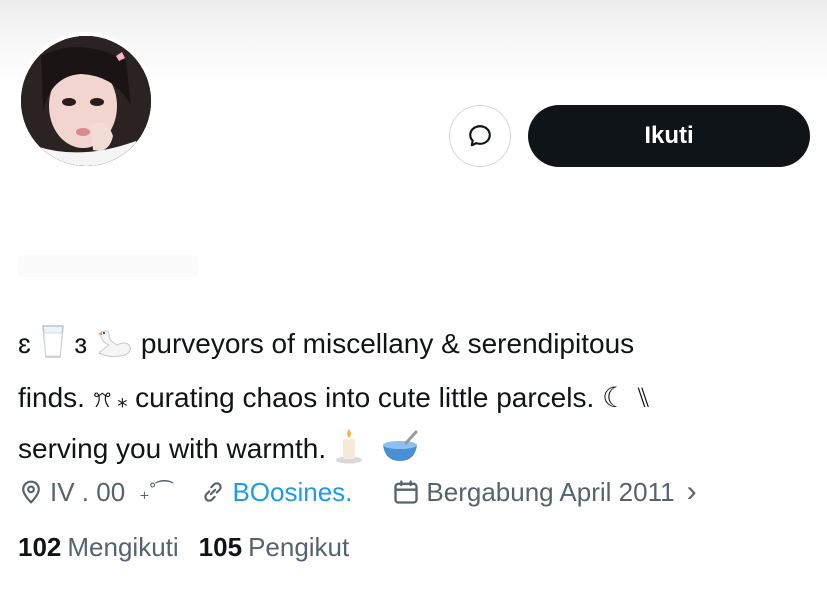 The image size is (827, 598). Describe the element at coordinates (110, 401) in the screenshot. I see `bio-decor-mid: ꔫ ⁎` at that location.